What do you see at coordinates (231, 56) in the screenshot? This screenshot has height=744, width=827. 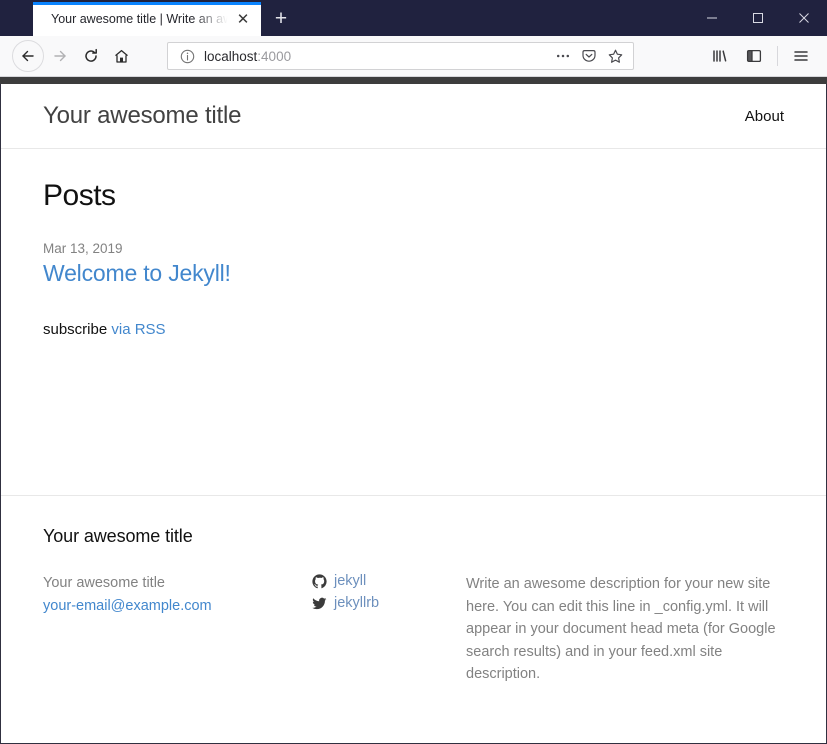 I see `url-host: localhost` at bounding box center [231, 56].